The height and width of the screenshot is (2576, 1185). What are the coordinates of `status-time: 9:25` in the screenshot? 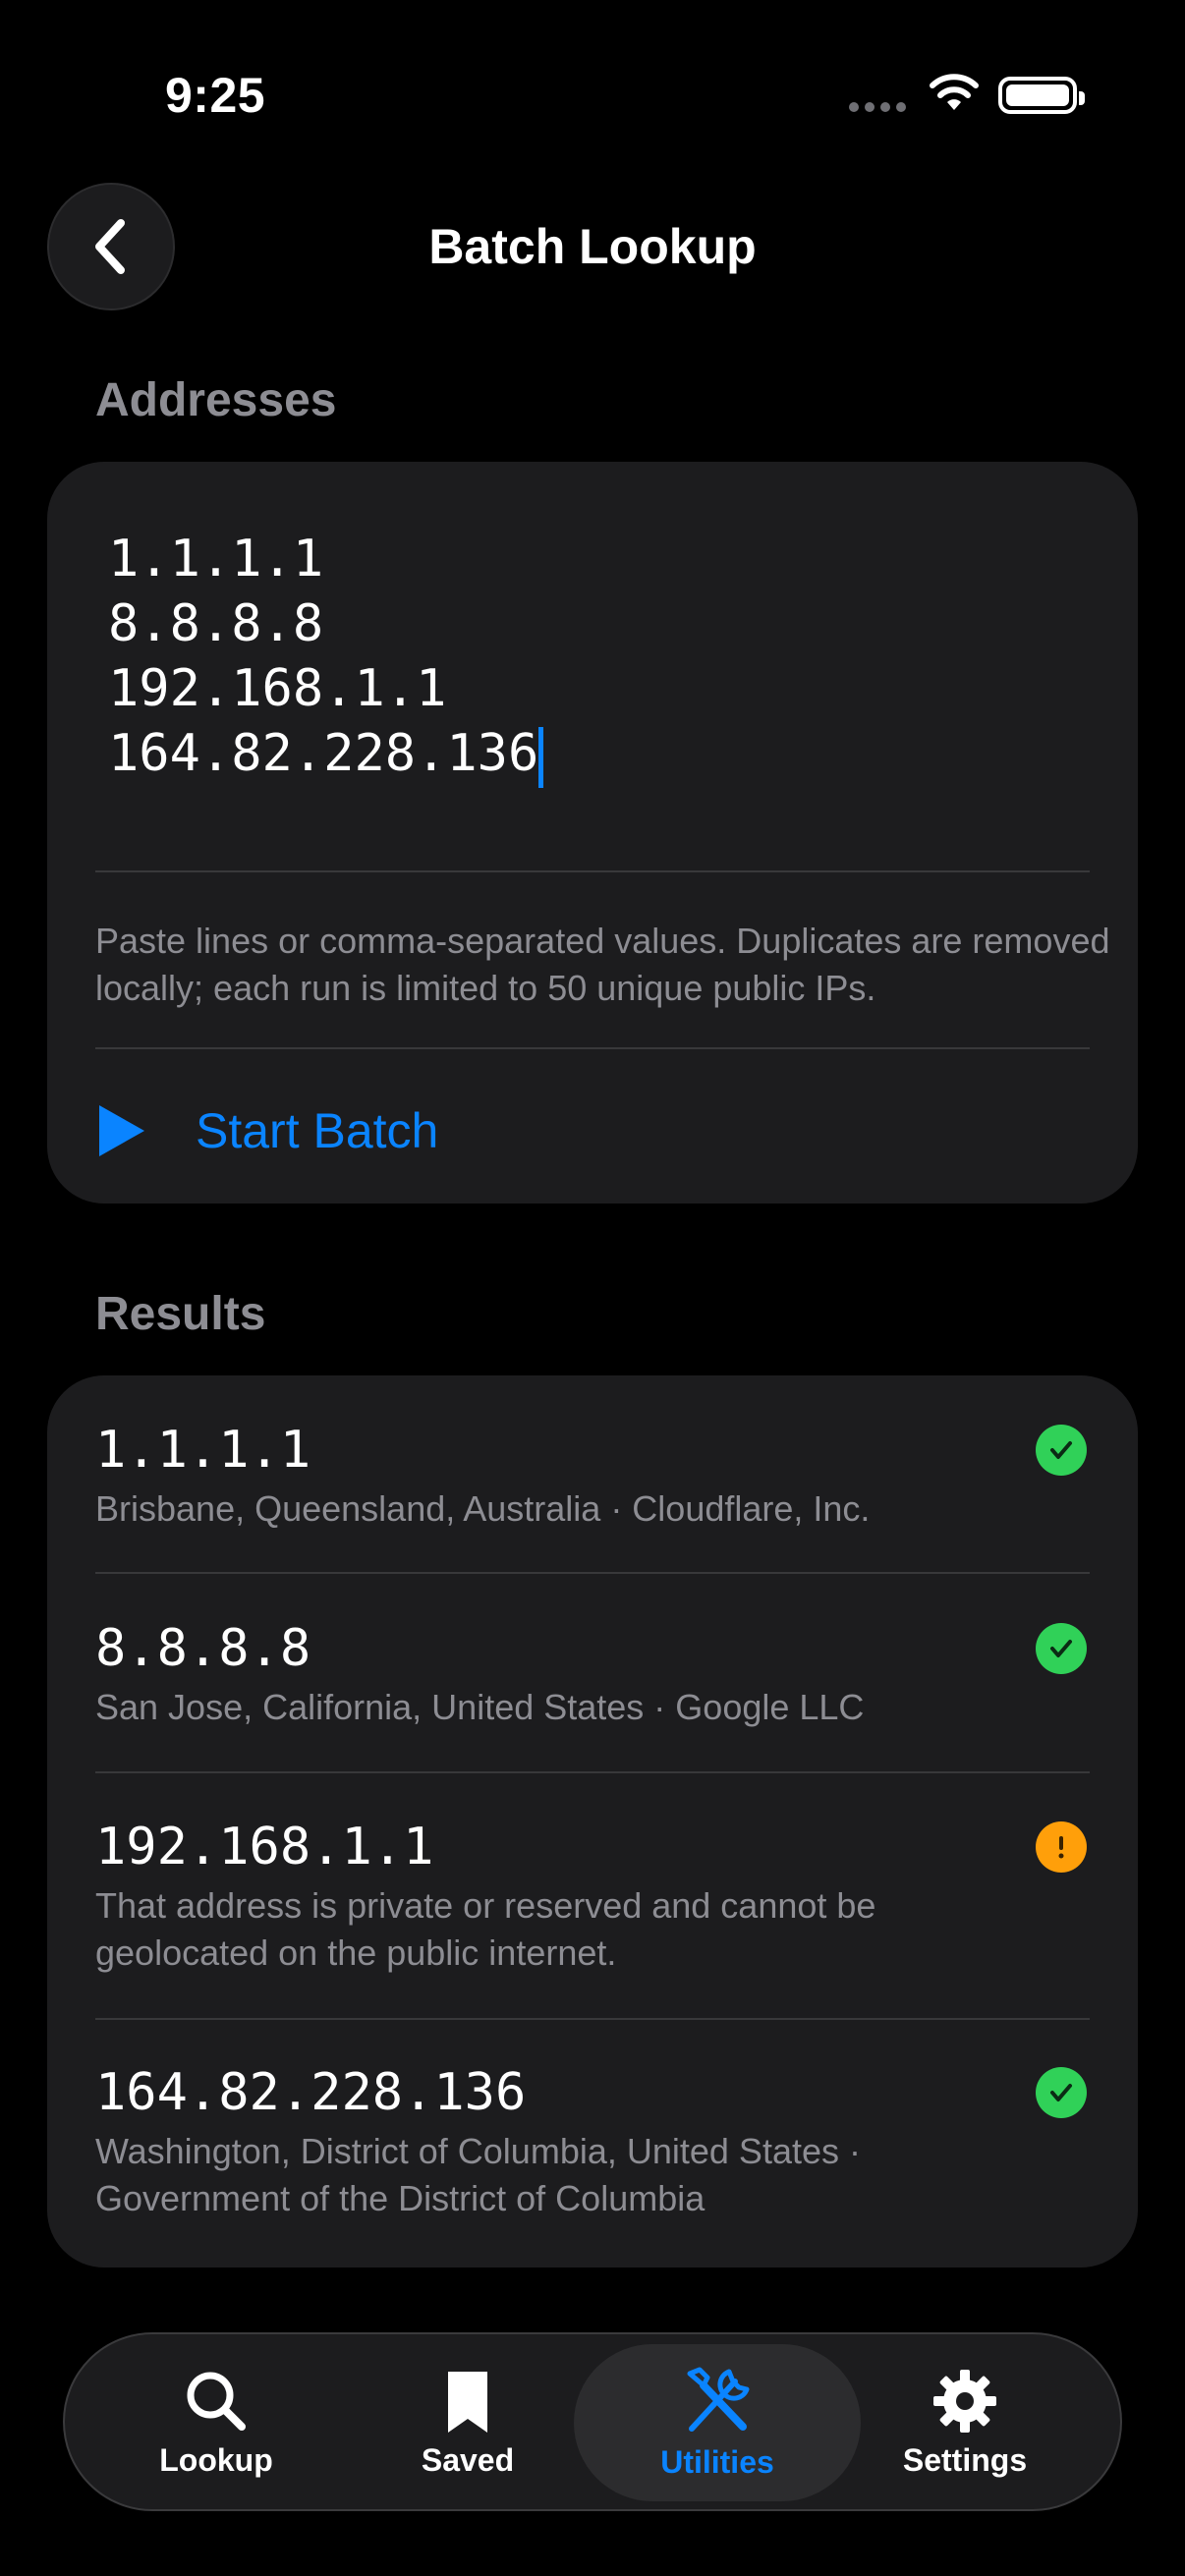 It's located at (216, 95).